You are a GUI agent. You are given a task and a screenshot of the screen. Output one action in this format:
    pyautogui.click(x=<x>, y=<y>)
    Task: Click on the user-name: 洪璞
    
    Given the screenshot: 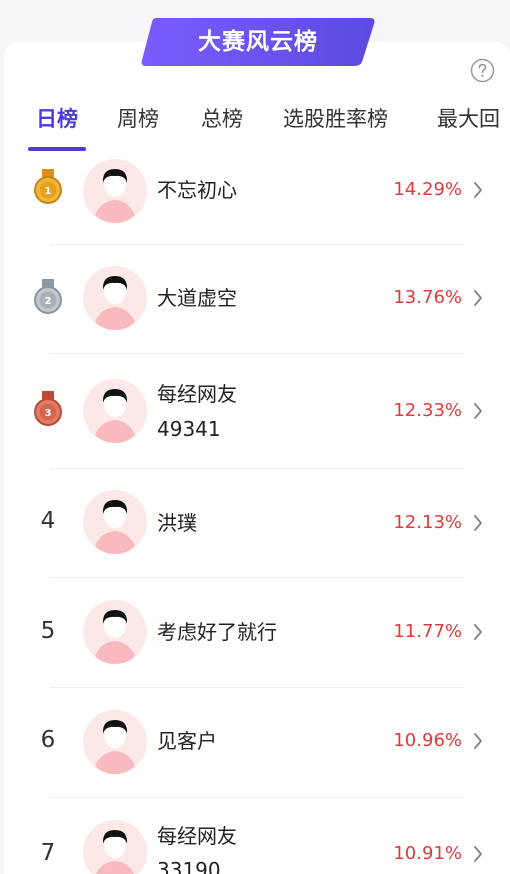 What is the action you would take?
    pyautogui.click(x=177, y=523)
    